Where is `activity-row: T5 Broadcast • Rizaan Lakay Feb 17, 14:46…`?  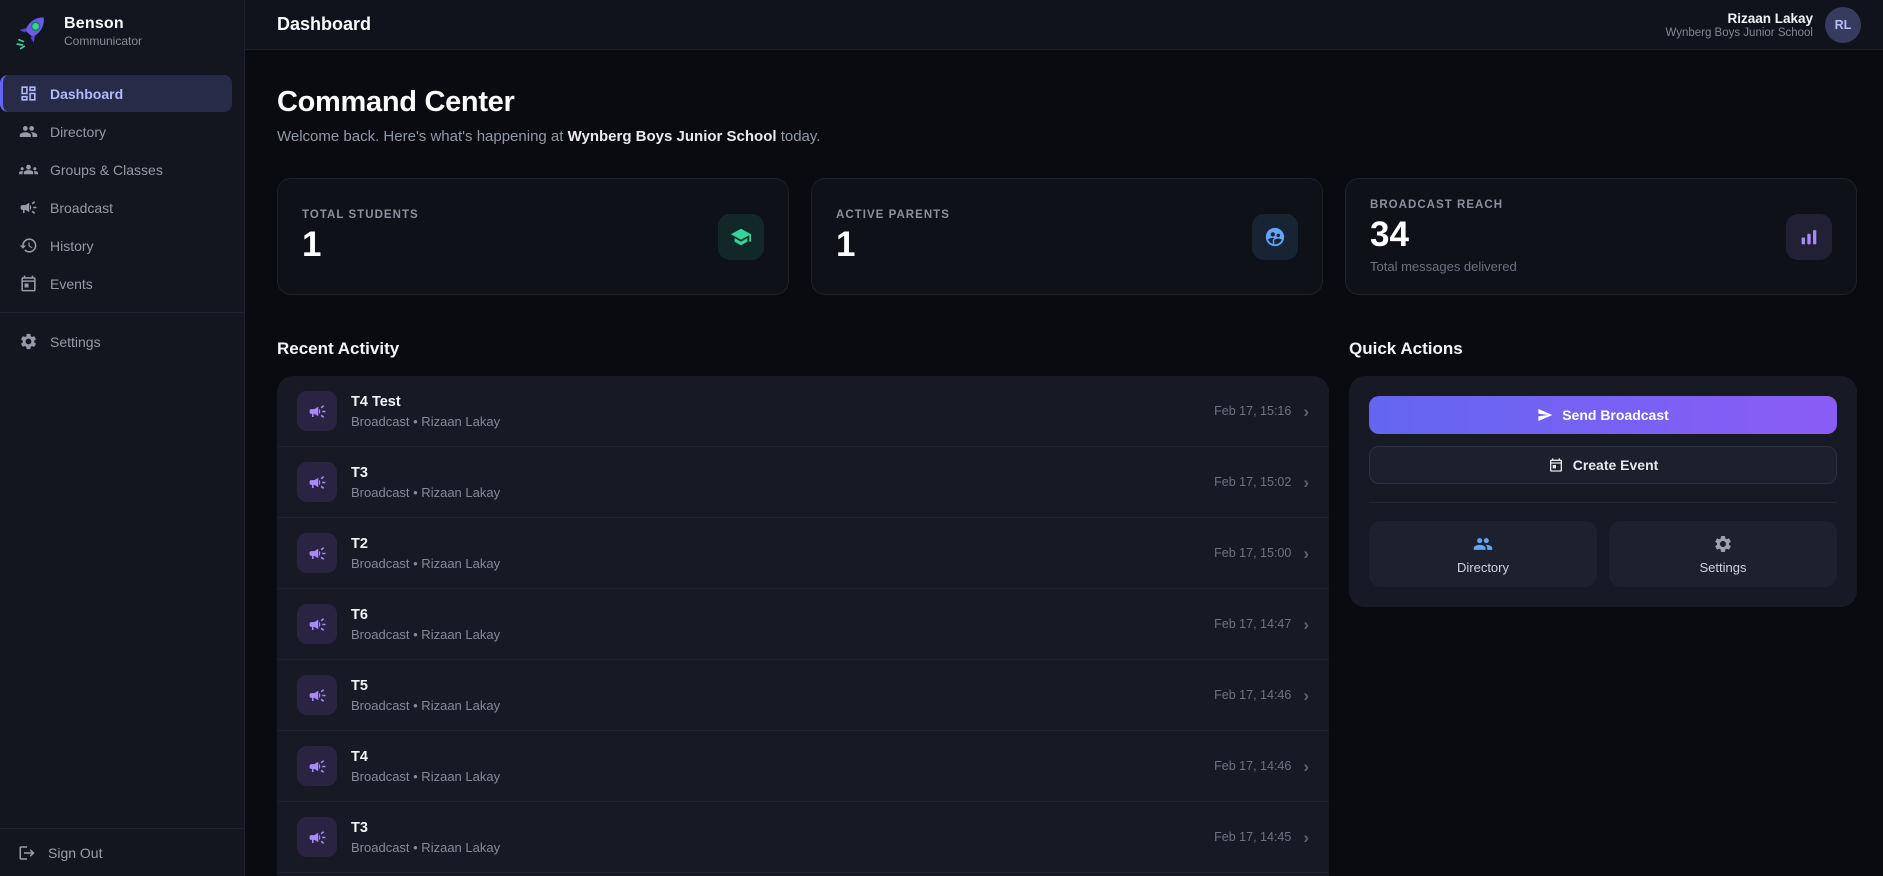 activity-row: T5 Broadcast • Rizaan Lakay Feb 17, 14:46… is located at coordinates (803, 695).